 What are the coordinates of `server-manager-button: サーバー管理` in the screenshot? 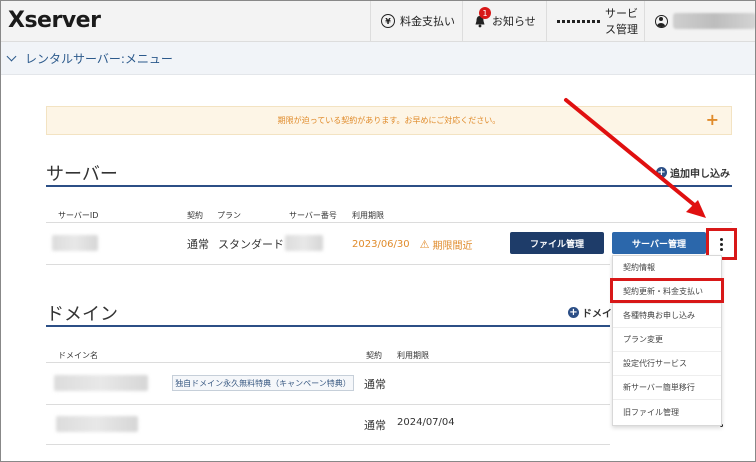 It's located at (659, 243).